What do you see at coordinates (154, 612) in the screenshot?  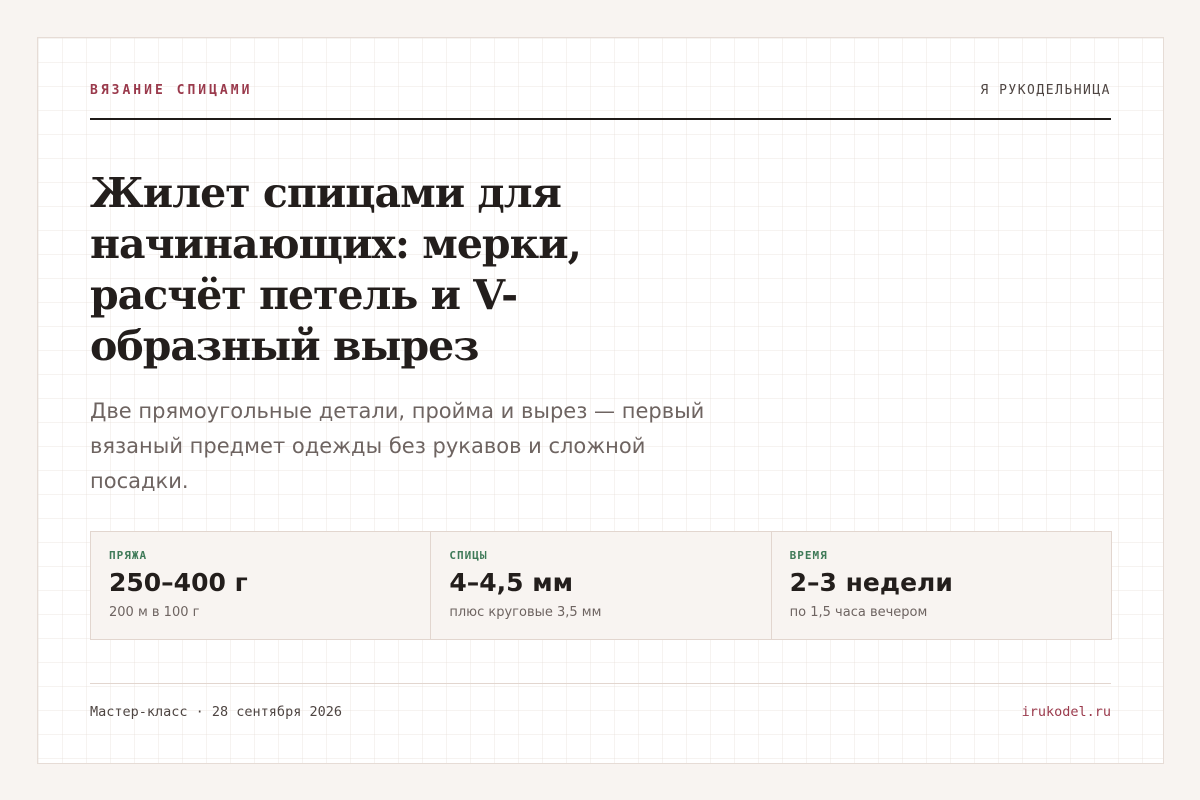 I see `spec-yarn-note: 200 м в 100 г` at bounding box center [154, 612].